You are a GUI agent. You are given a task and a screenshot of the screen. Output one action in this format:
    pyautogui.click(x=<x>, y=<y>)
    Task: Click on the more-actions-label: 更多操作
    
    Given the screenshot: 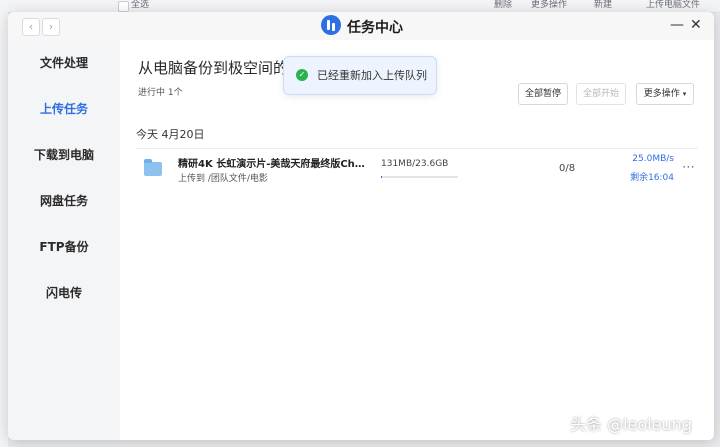 What is the action you would take?
    pyautogui.click(x=661, y=94)
    